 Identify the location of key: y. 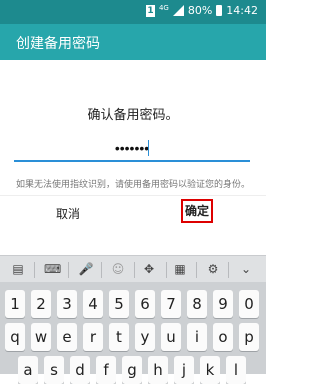
(145, 337).